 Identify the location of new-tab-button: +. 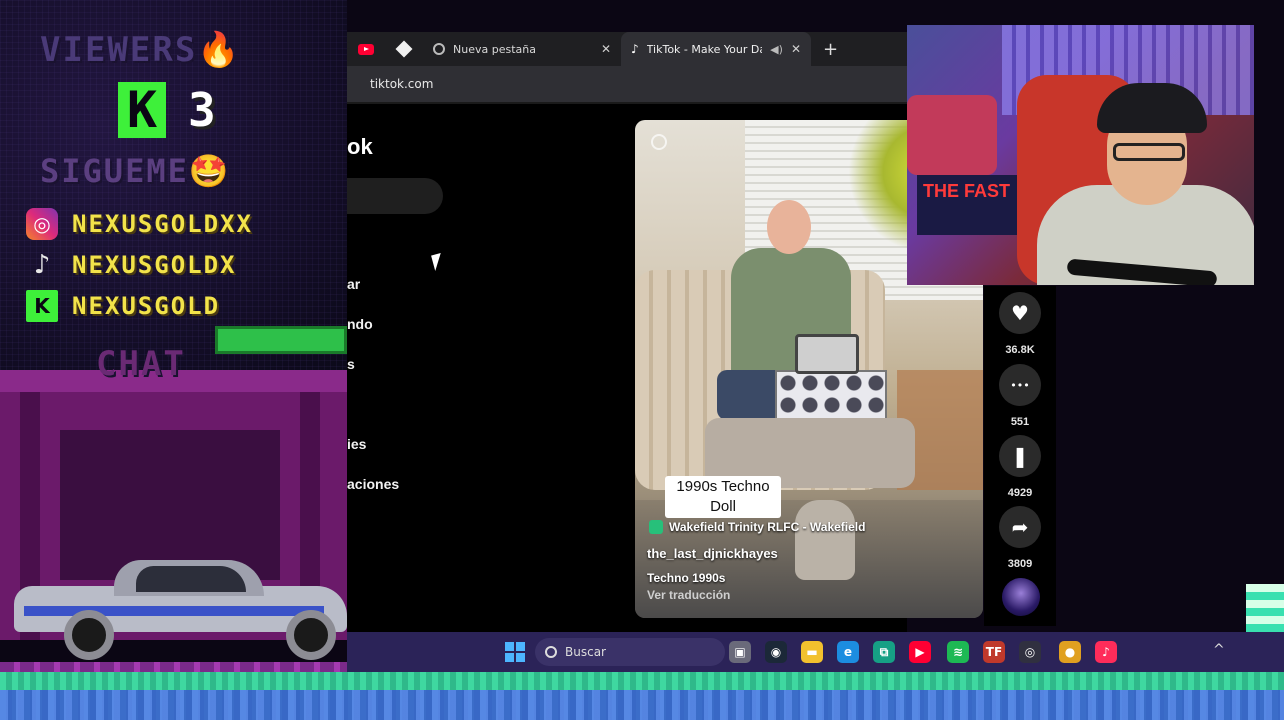
(824, 49).